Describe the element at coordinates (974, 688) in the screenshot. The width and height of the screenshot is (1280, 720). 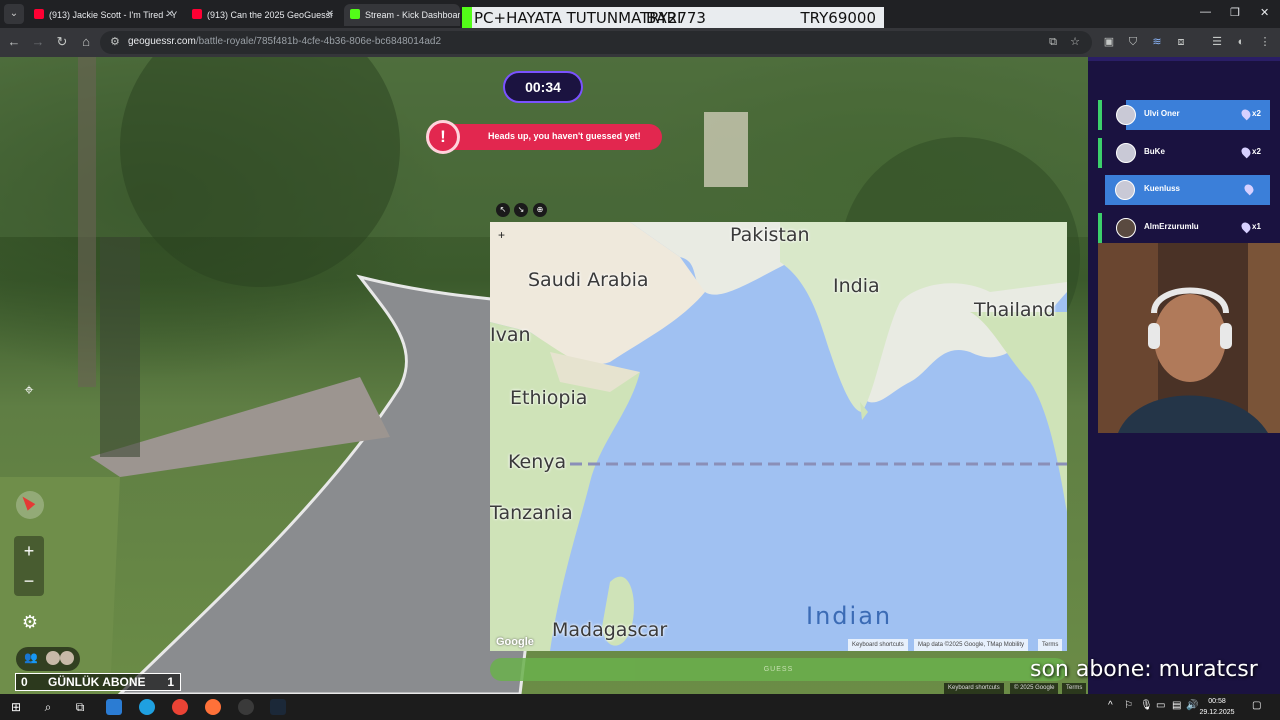
I see `street-keyboard-shortcuts: Keyboard shortcuts` at that location.